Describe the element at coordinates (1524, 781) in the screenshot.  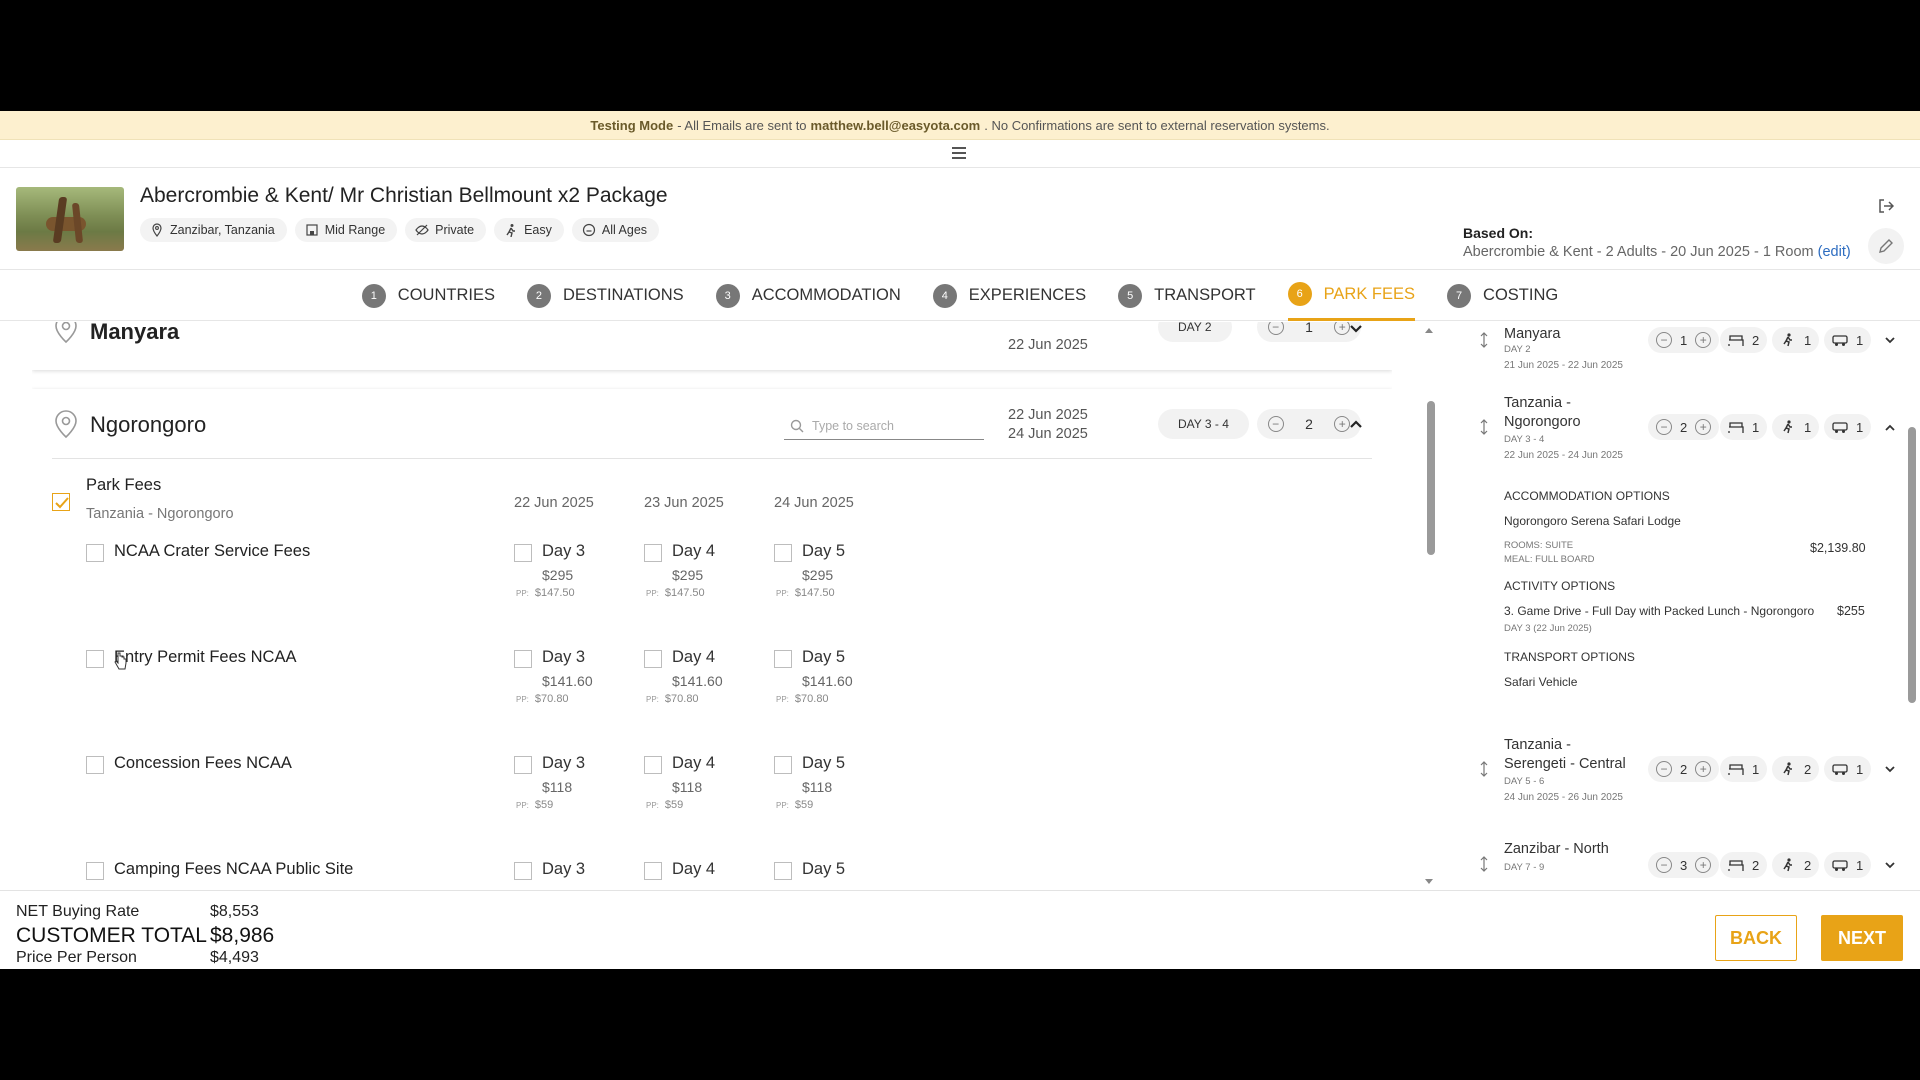
I see `sidebar-item-day: DAY 5 - 6` at that location.